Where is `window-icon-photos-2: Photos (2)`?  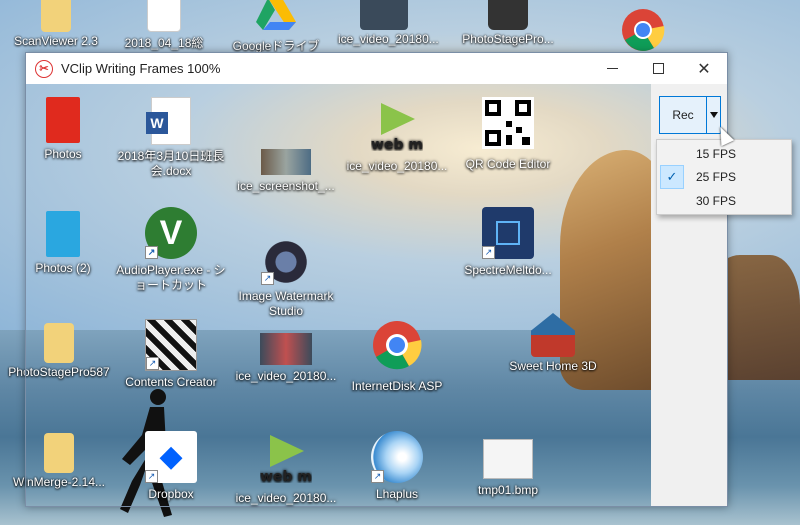
window-icon-photos-2: Photos (2) is located at coordinates (63, 243).